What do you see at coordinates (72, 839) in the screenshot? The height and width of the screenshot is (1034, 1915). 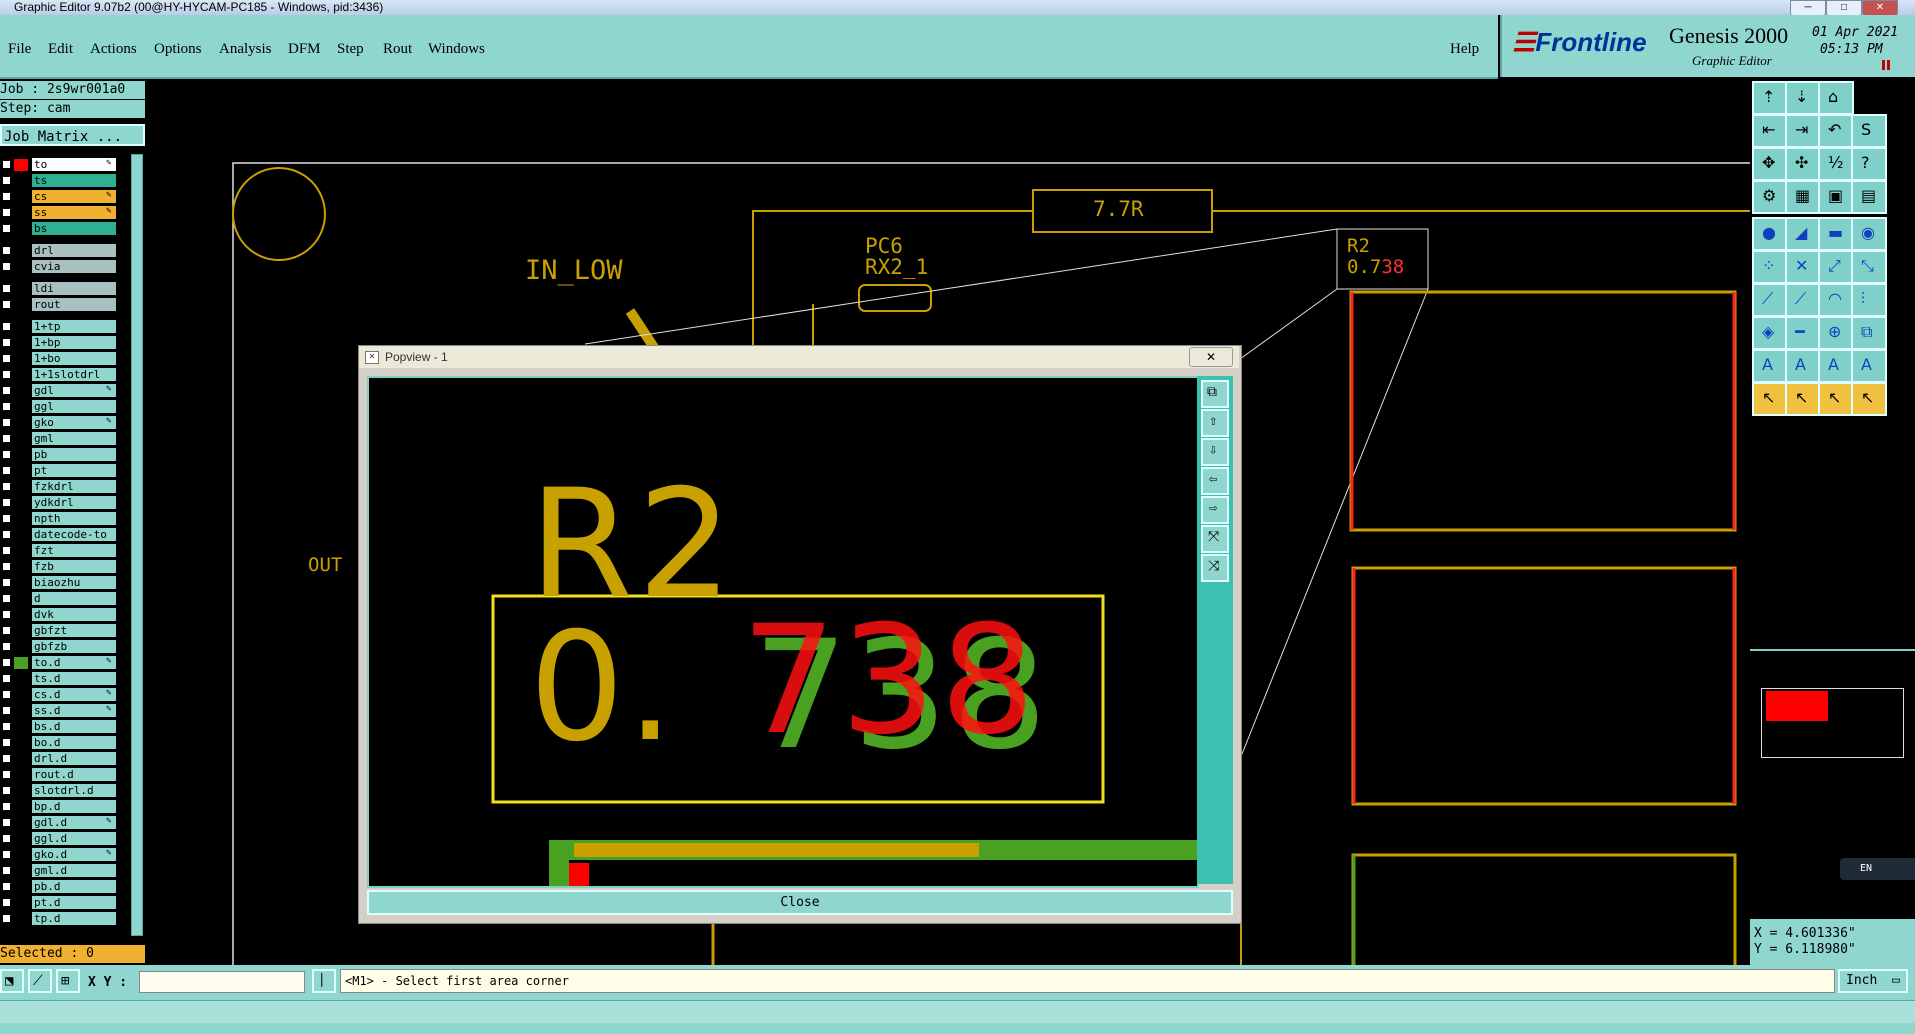 I see `layer-row-ggl.d: ggl.d` at bounding box center [72, 839].